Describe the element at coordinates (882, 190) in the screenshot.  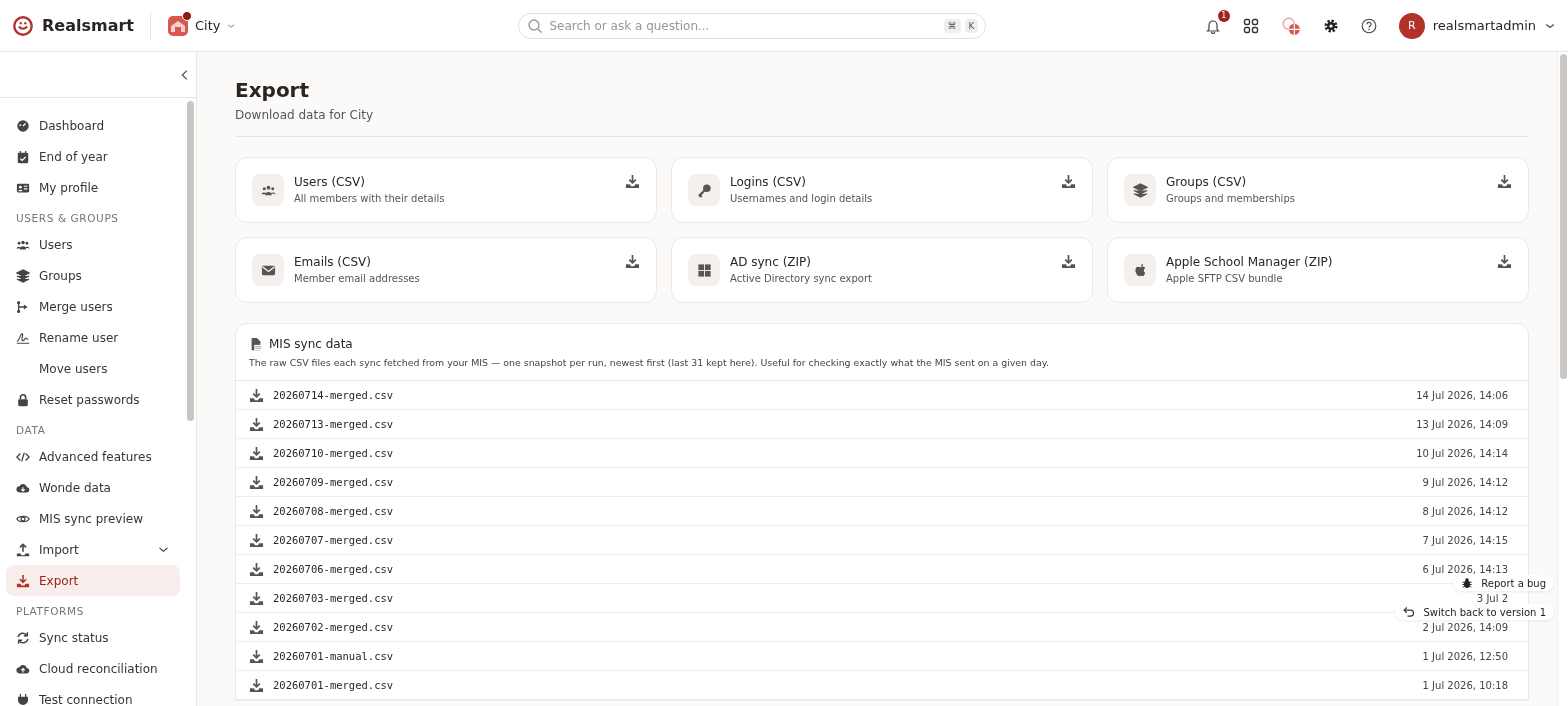
I see `export-card: Logins (CSV) Usernames and login details` at that location.